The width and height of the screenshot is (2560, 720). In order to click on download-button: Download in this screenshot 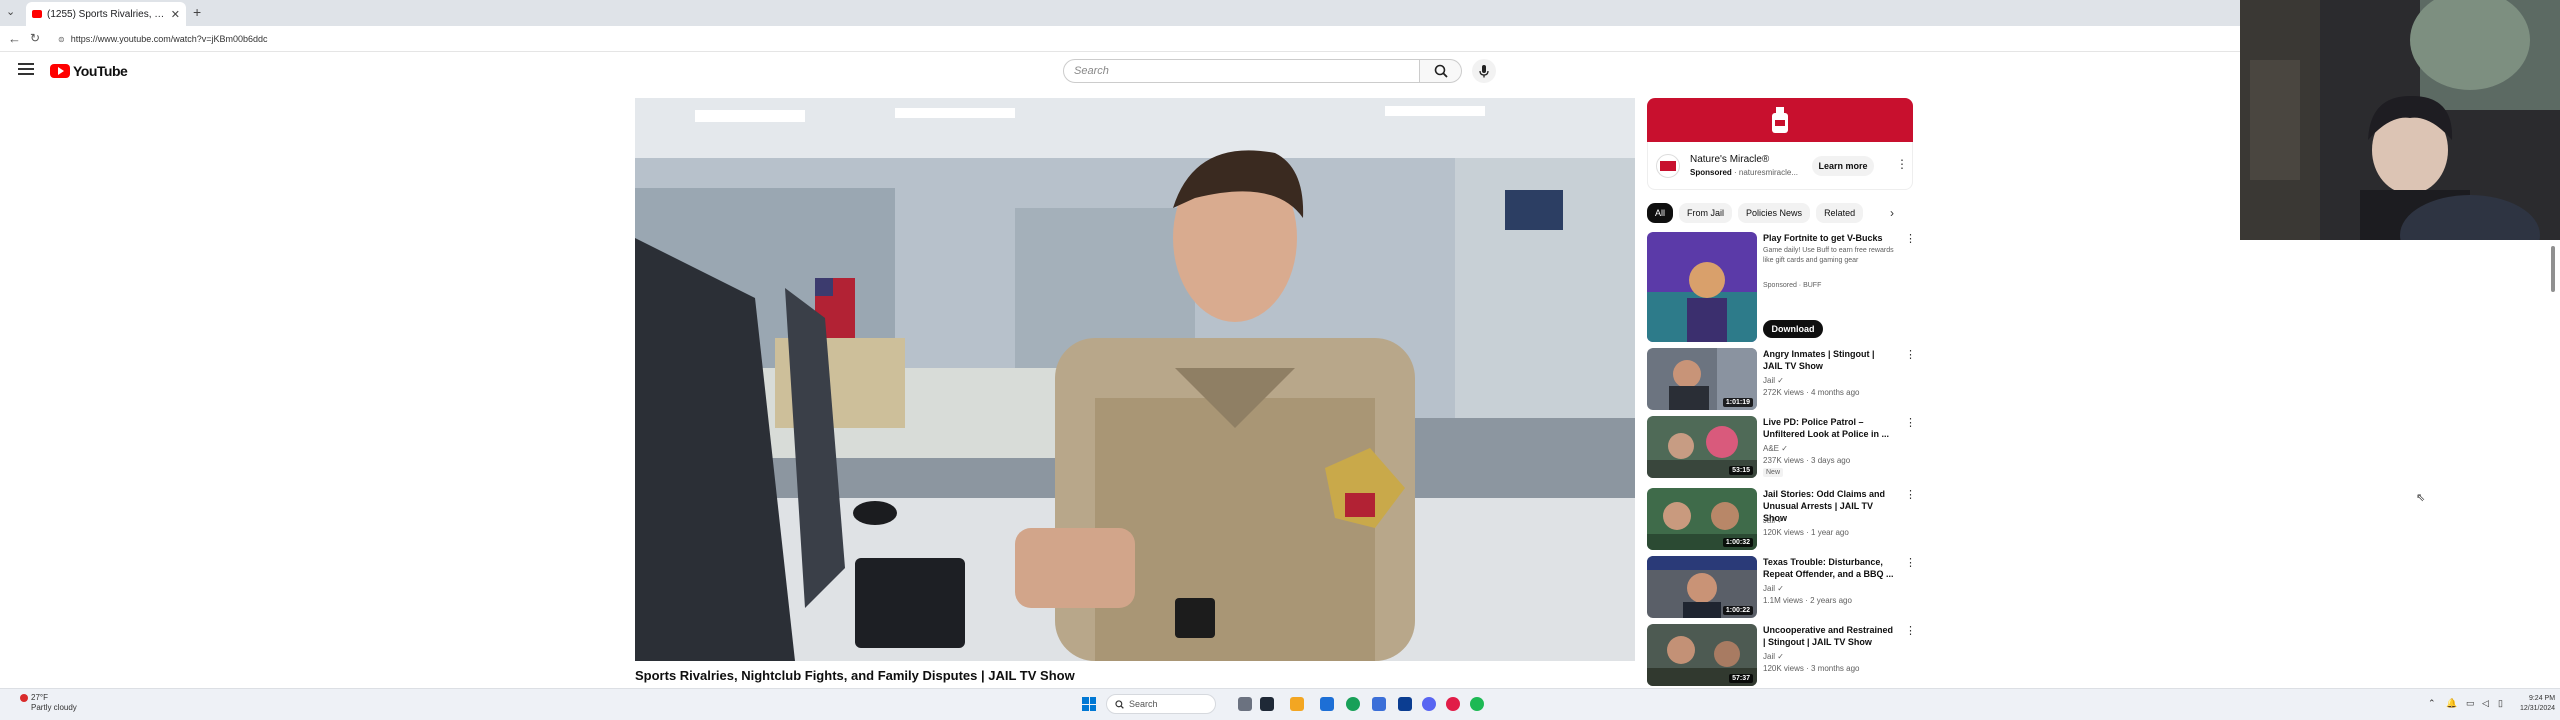, I will do `click(1793, 329)`.